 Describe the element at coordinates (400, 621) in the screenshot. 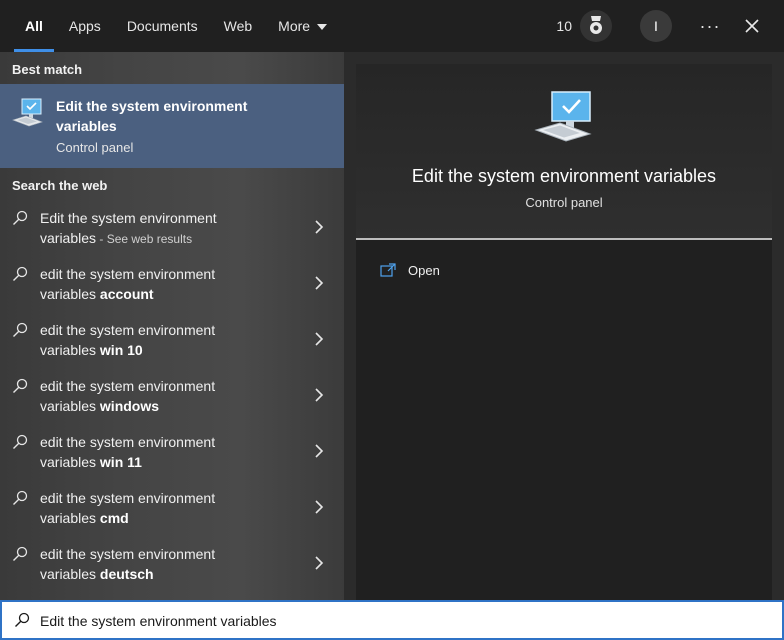

I see `search-input` at that location.